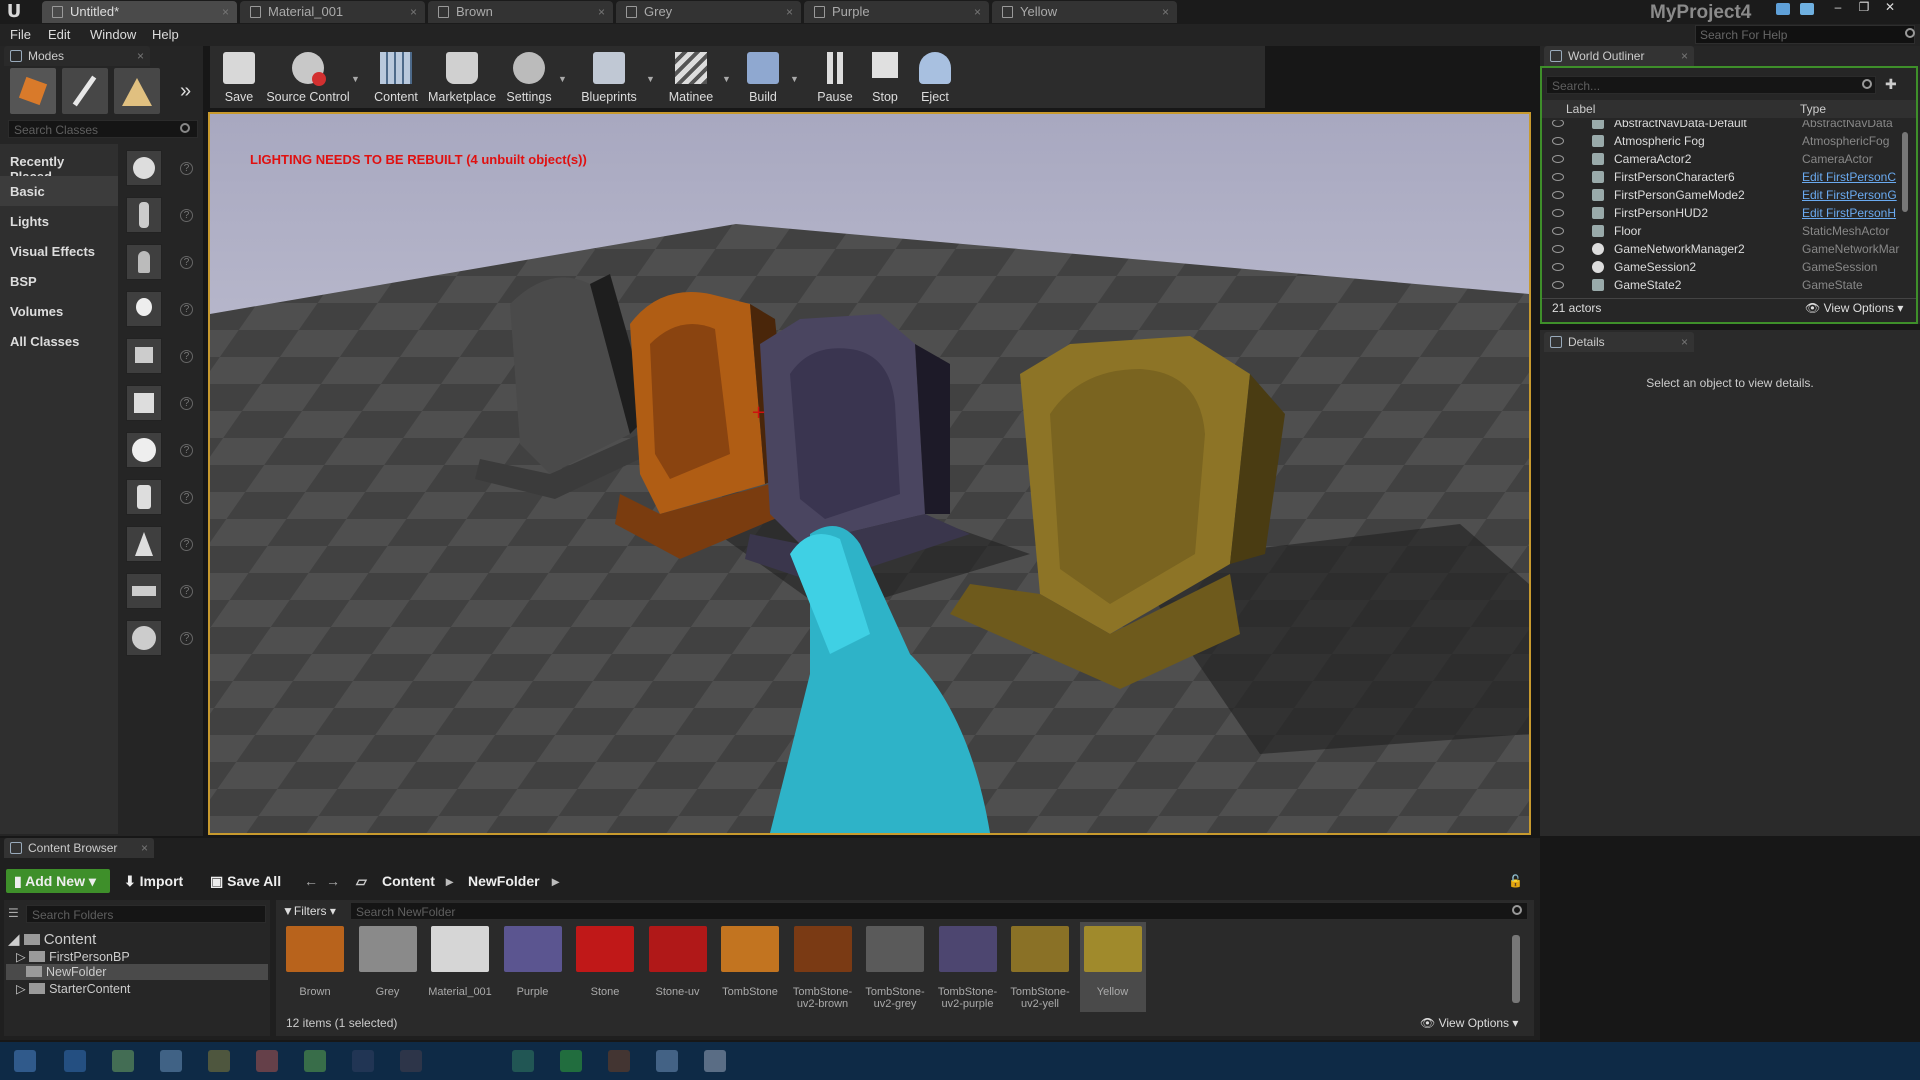 Image resolution: width=1920 pixels, height=1080 pixels. I want to click on category-recently-placed: Recently Placed, so click(59, 165).